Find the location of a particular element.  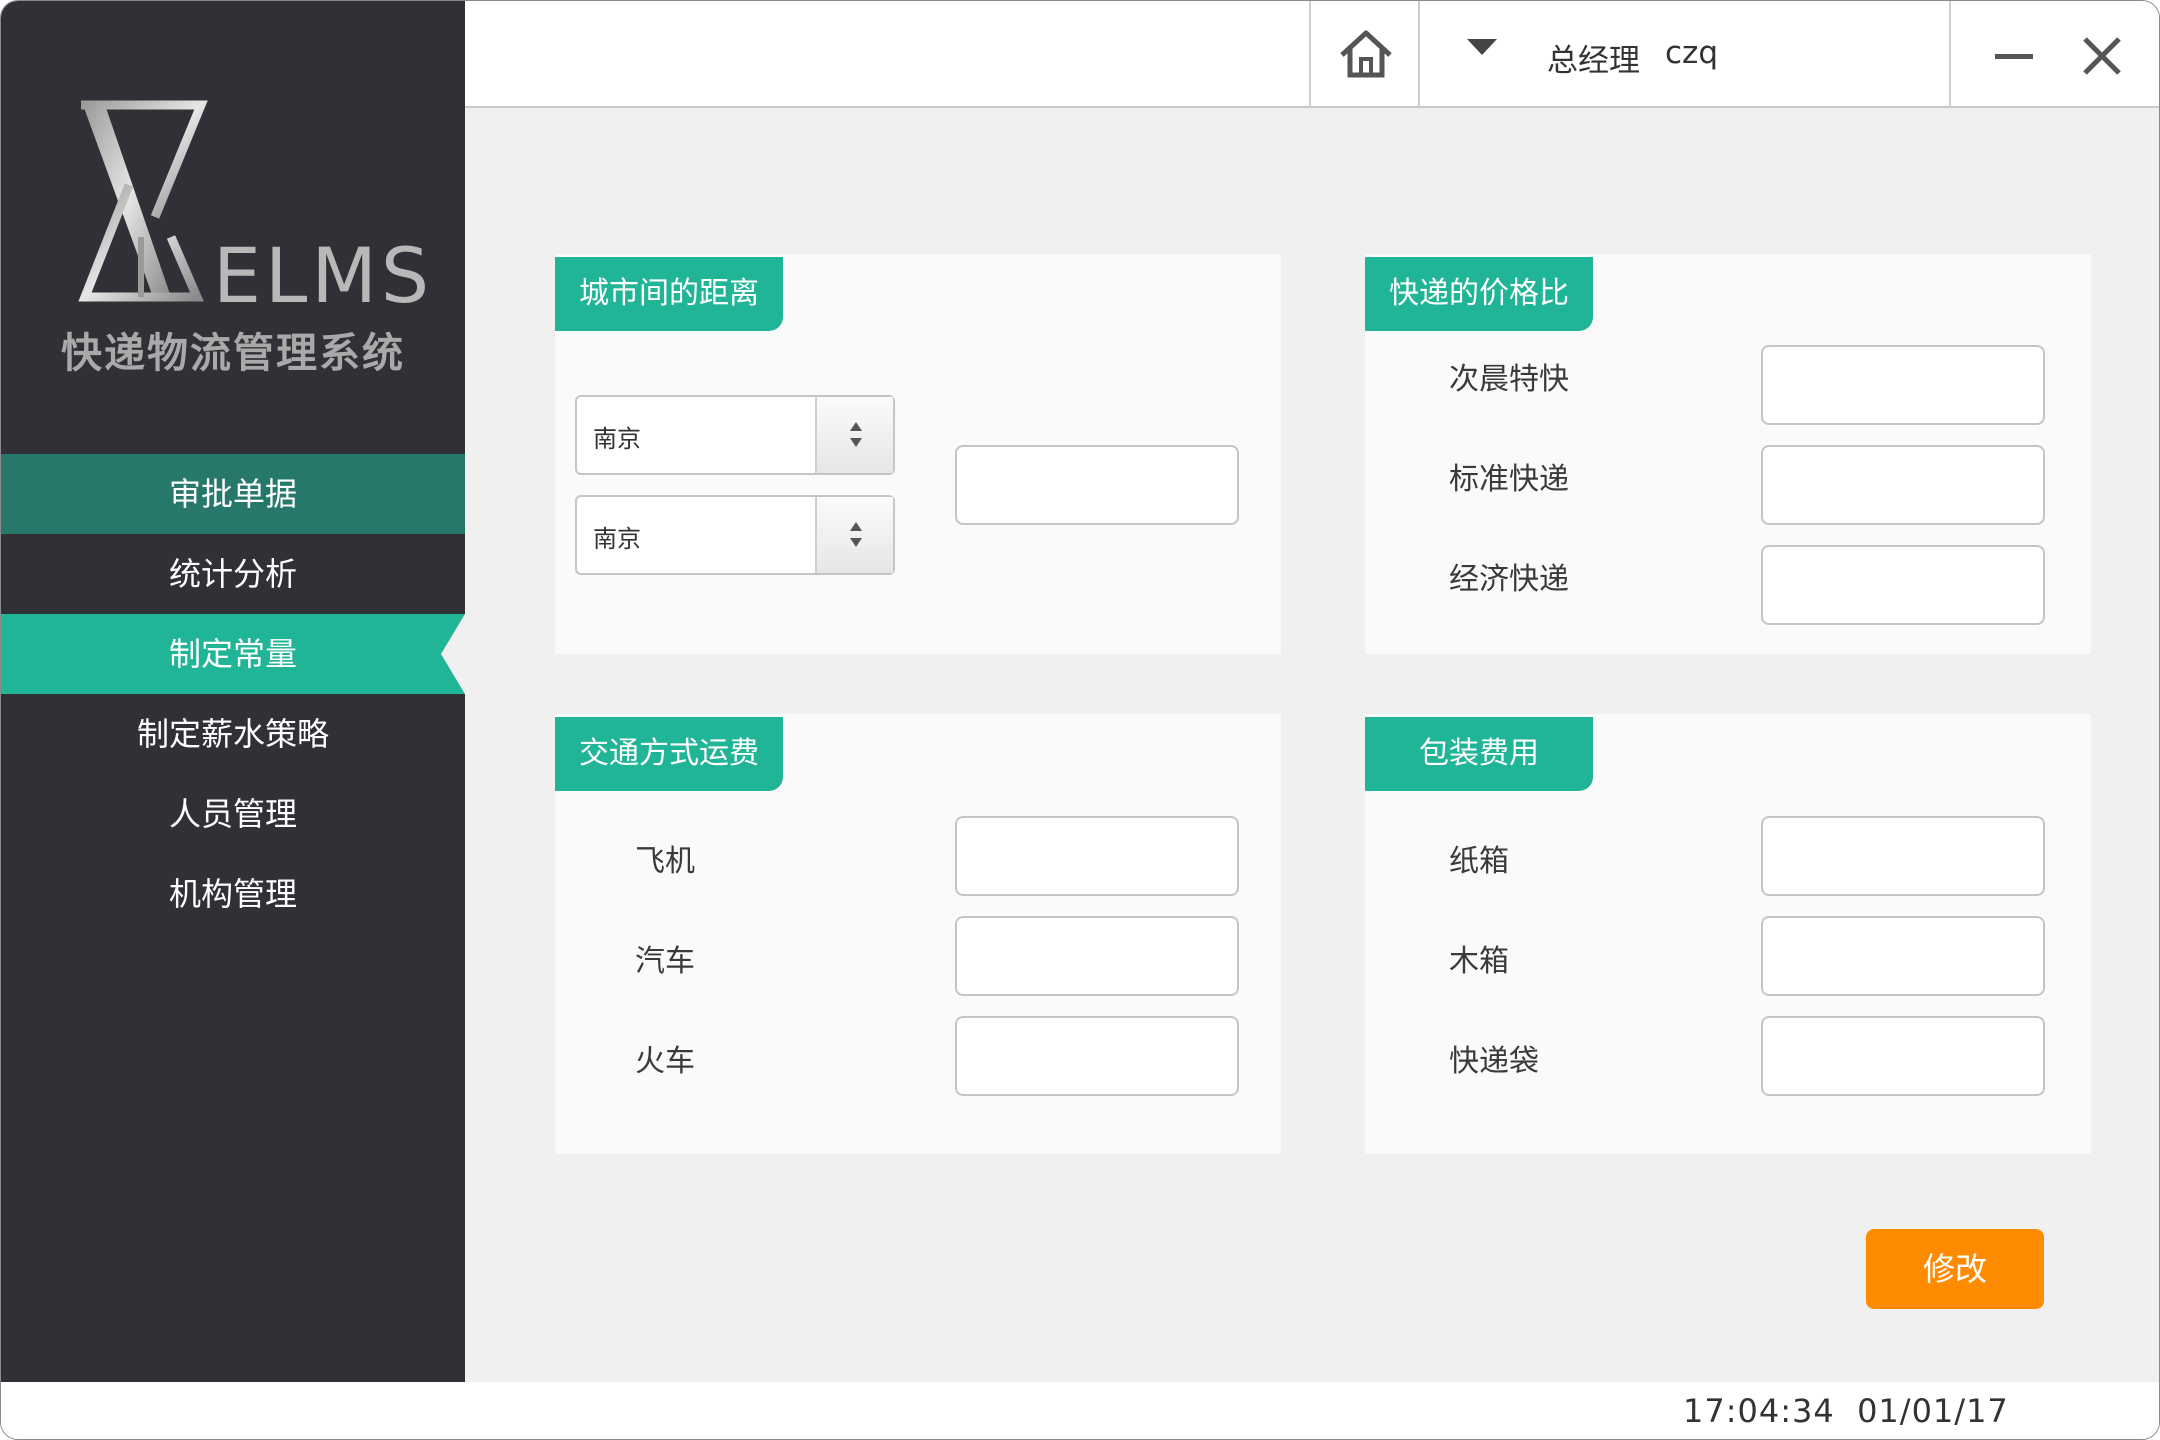

close-button is located at coordinates (2102, 56).